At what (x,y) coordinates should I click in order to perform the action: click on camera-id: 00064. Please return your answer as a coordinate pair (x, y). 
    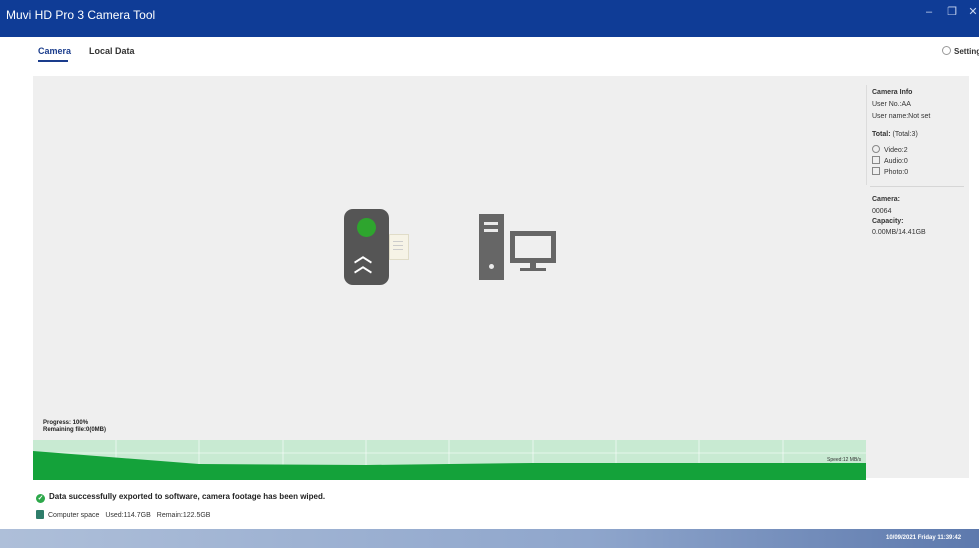
    Looking at the image, I should click on (882, 211).